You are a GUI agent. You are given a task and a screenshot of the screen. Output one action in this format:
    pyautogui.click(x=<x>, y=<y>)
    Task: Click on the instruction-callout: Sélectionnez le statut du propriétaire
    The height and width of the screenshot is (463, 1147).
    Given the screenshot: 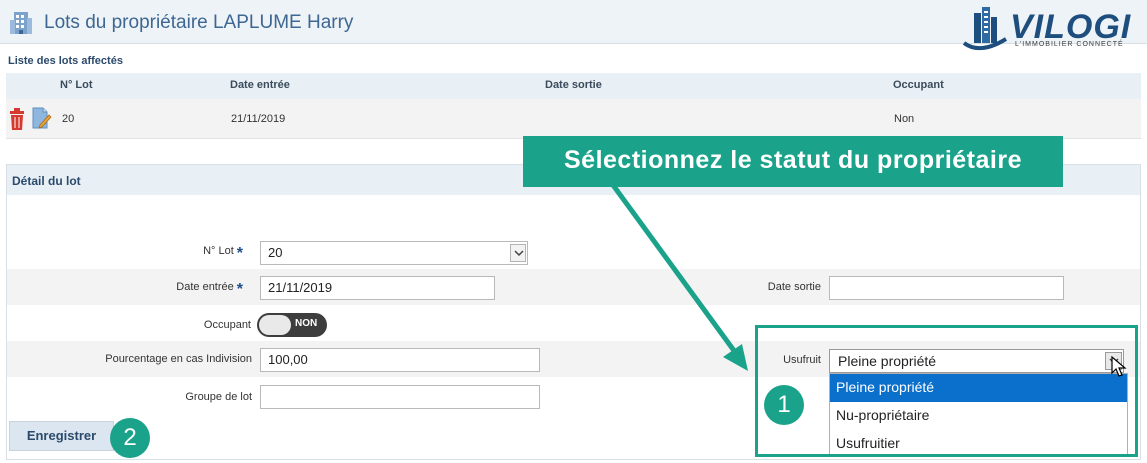 What is the action you would take?
    pyautogui.click(x=793, y=161)
    